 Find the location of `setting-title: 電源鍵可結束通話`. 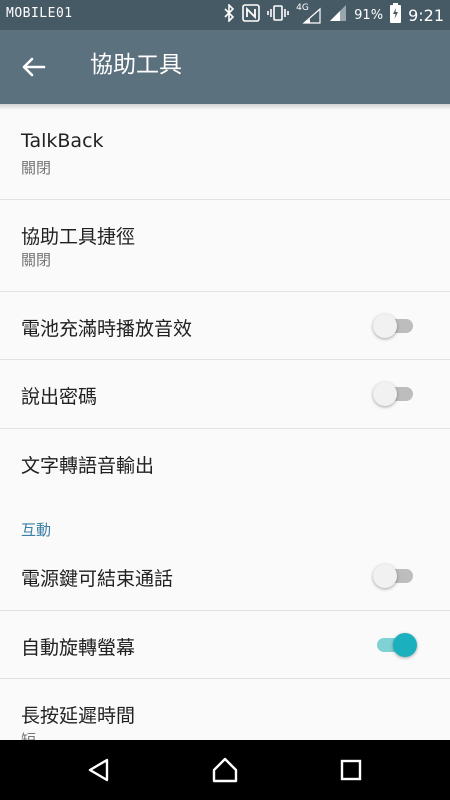

setting-title: 電源鍵可結束通話 is located at coordinates (97, 579).